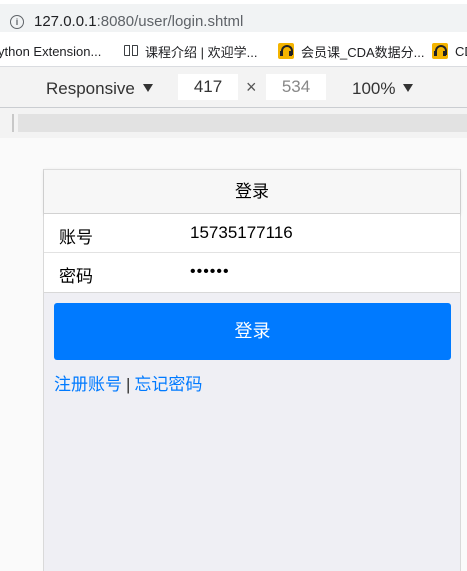 The image size is (467, 571). Describe the element at coordinates (76, 237) in the screenshot. I see `account-label: 账号` at that location.